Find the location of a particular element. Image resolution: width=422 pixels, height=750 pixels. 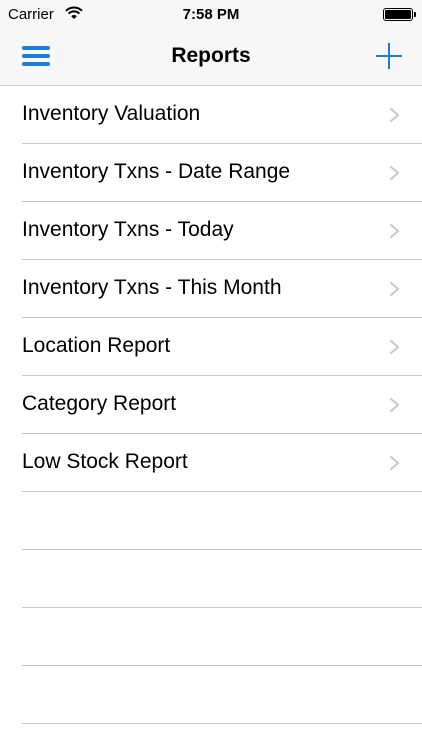

report-row-inventory-txns-this-month: Inventory Txns - This Month is located at coordinates (211, 289).